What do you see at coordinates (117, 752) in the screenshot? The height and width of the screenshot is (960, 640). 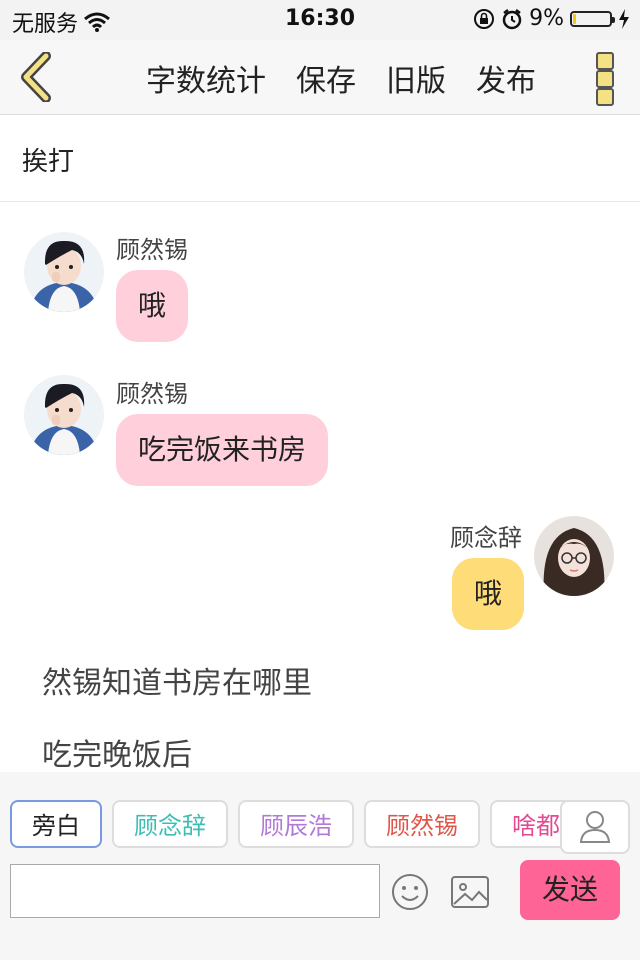 I see `narration-text: 吃完晚饭后` at bounding box center [117, 752].